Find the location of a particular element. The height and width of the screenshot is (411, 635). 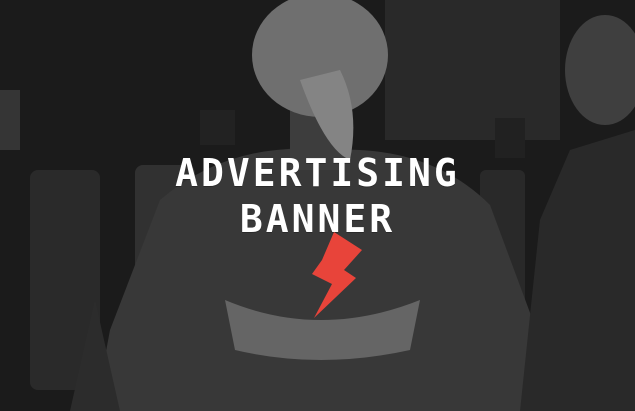

banner-title-line-1: ADVERTISING is located at coordinates (317, 173).